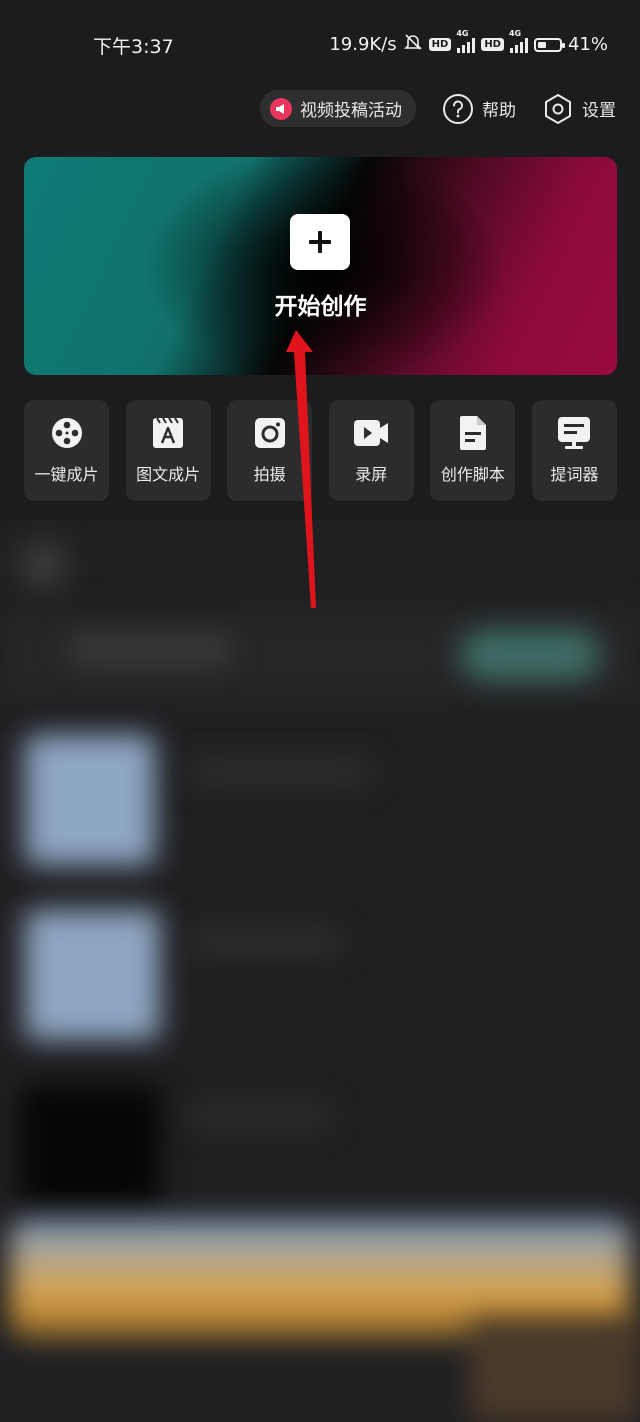  I want to click on quick-tools: 一键成片 图文成片 拍摄 录屏 创作脚本 提词器, so click(320, 450).